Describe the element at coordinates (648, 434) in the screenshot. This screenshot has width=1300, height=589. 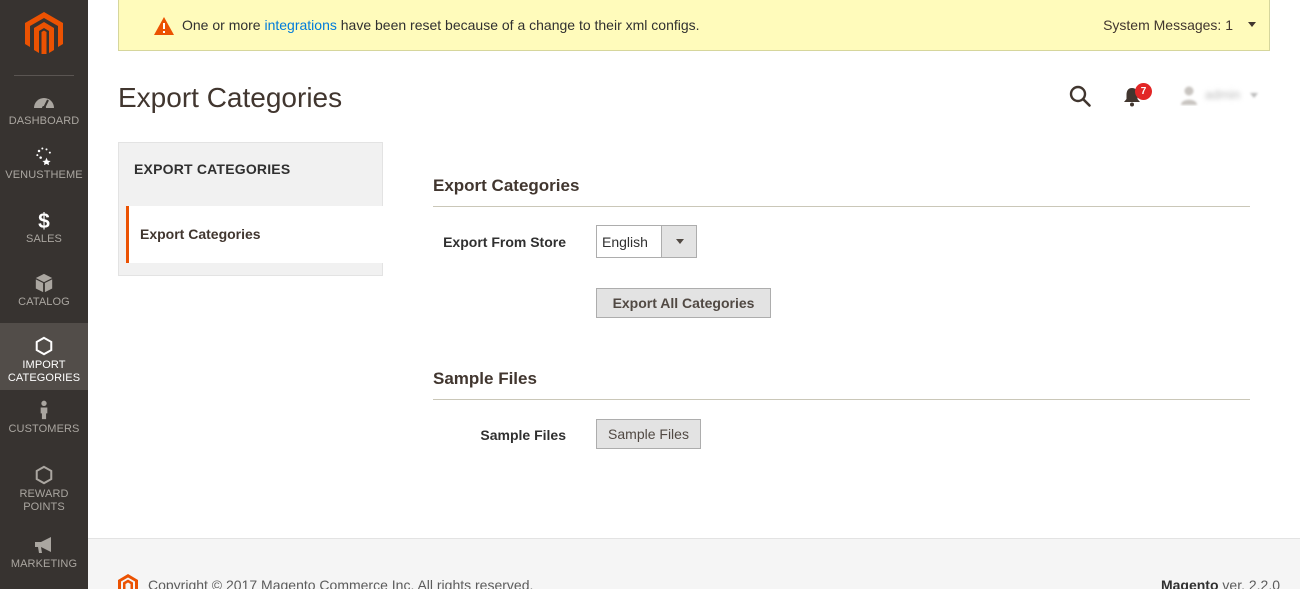
I see `sample-files-button: Sample Files` at that location.